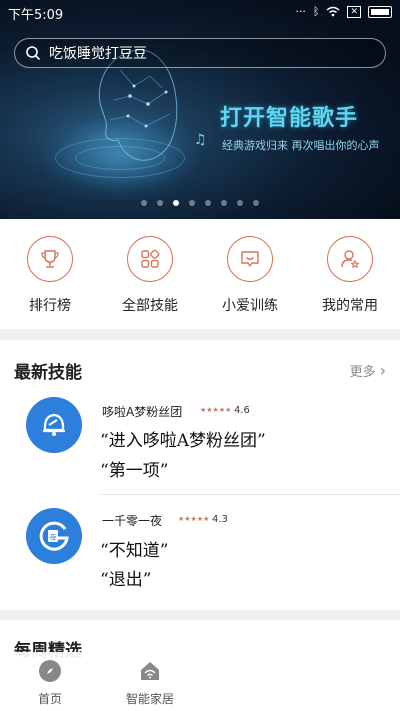  Describe the element at coordinates (250, 306) in the screenshot. I see `quick-entry-label: 小爱训练` at that location.